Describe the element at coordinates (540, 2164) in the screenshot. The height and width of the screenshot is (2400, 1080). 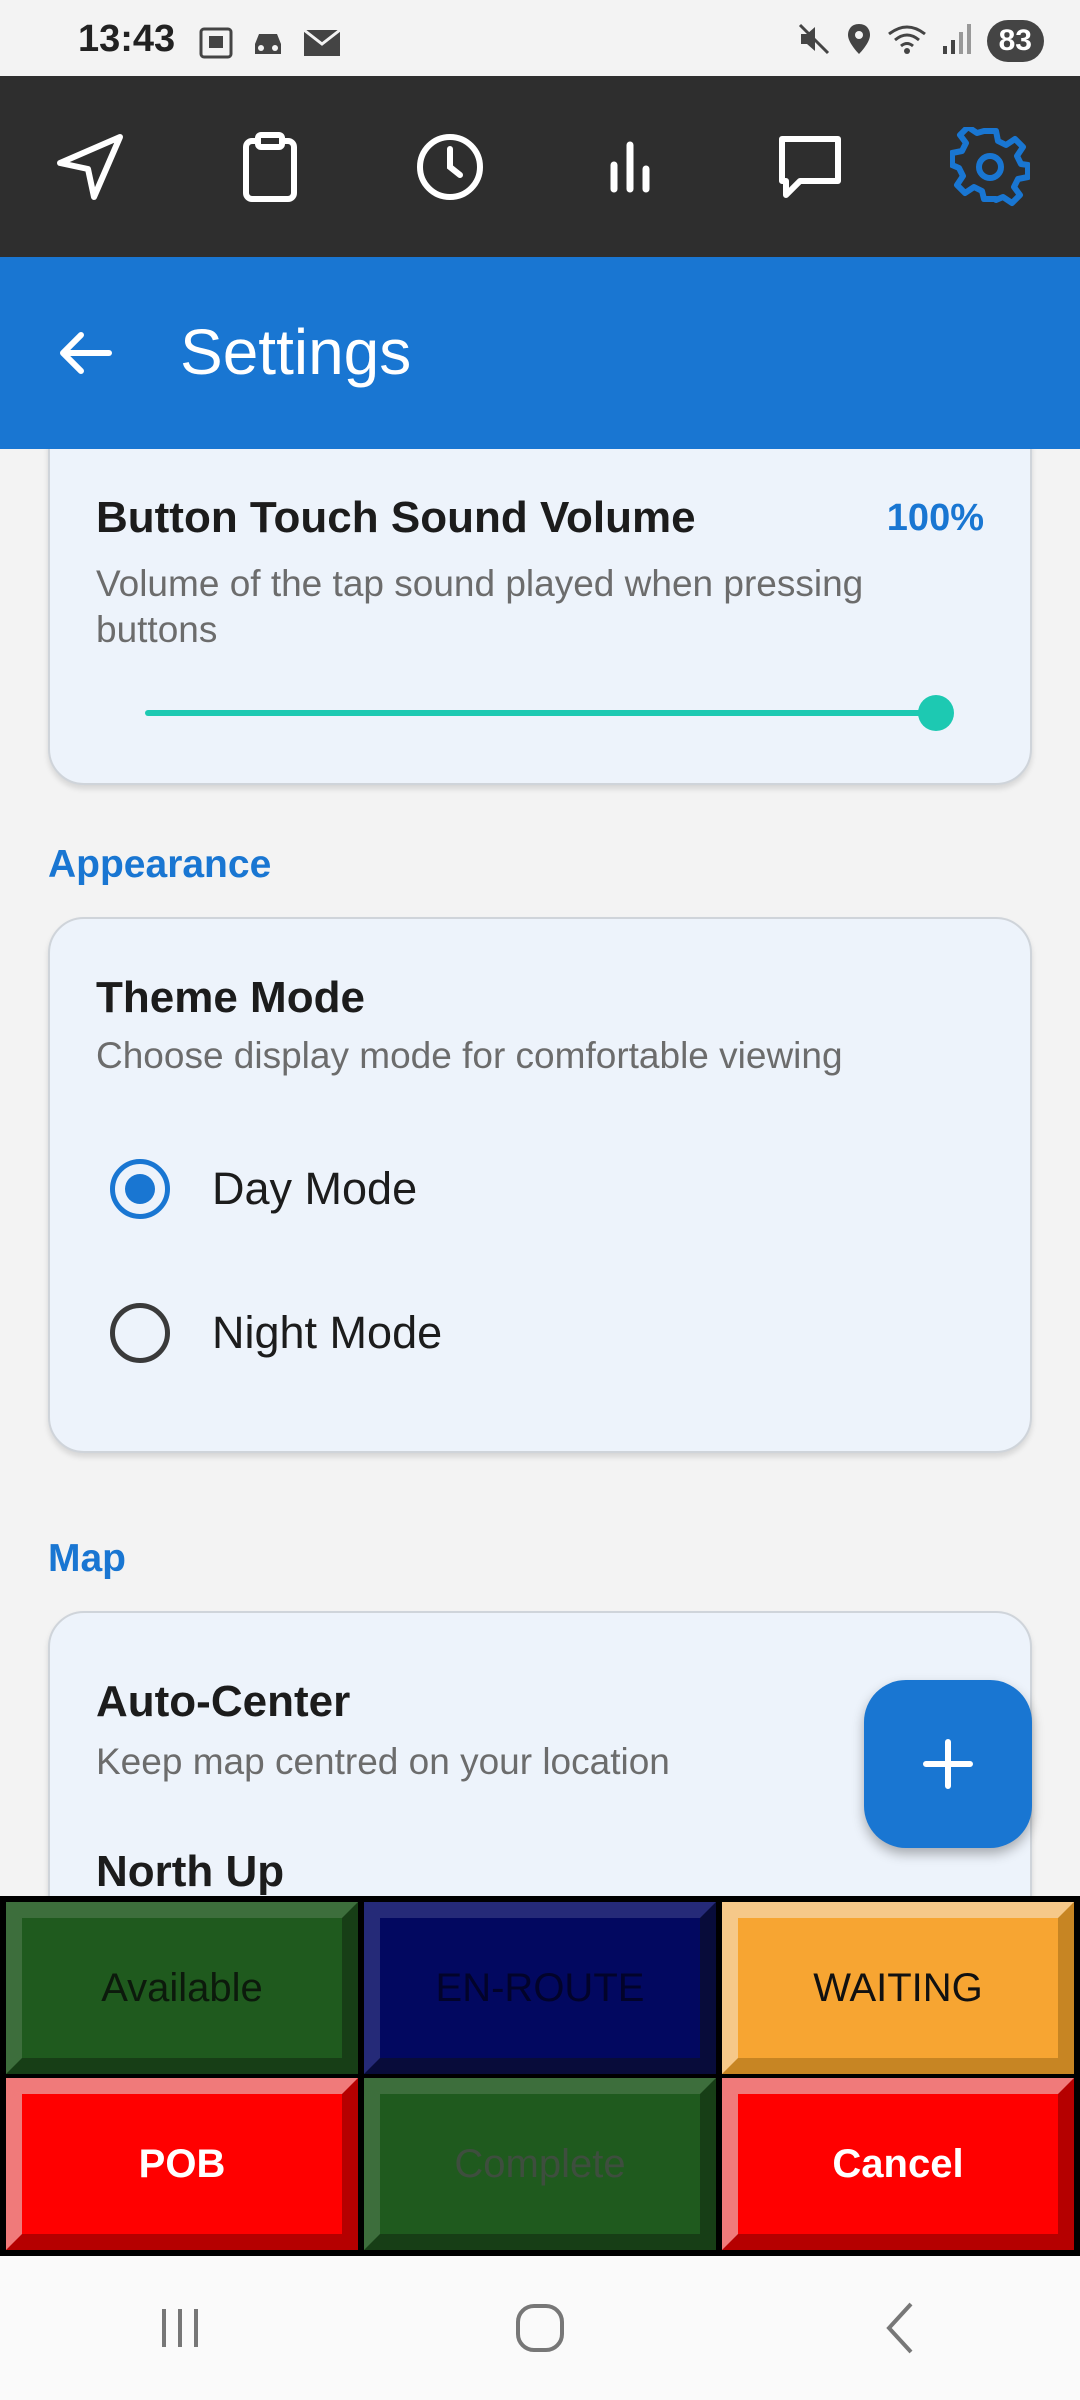
I see `complete-button: Complete` at that location.